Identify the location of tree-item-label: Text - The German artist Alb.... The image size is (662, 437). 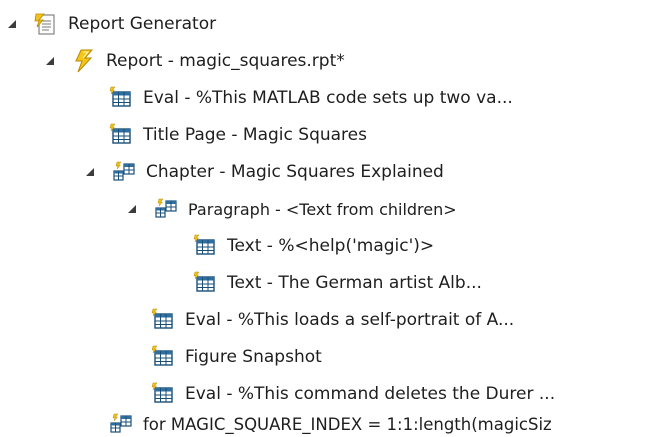
(354, 283).